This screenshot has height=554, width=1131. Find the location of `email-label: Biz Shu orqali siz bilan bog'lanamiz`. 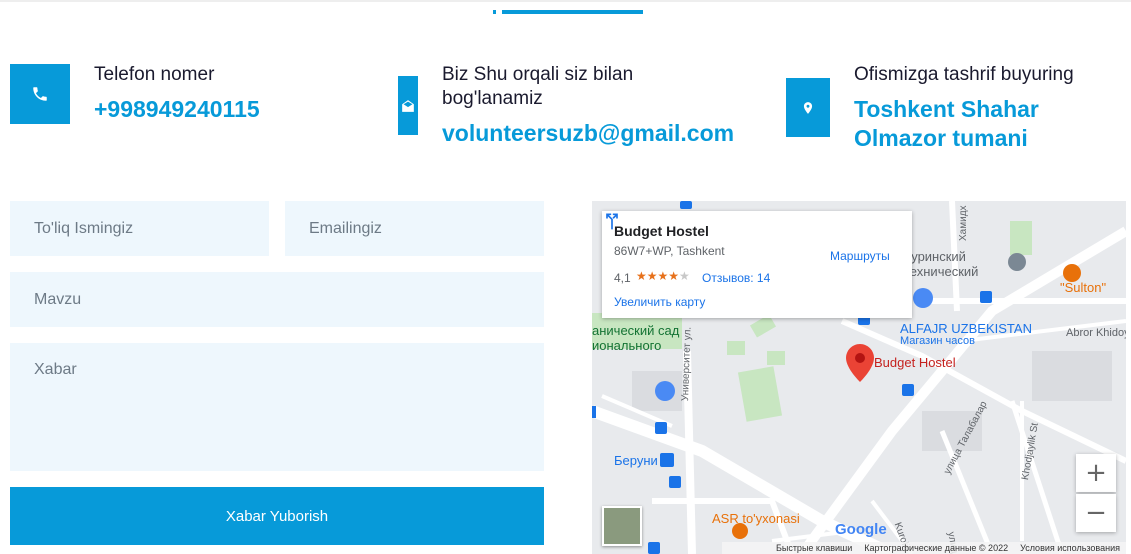

email-label: Biz Shu orqali siz bilan bog'lanamiz is located at coordinates (538, 86).